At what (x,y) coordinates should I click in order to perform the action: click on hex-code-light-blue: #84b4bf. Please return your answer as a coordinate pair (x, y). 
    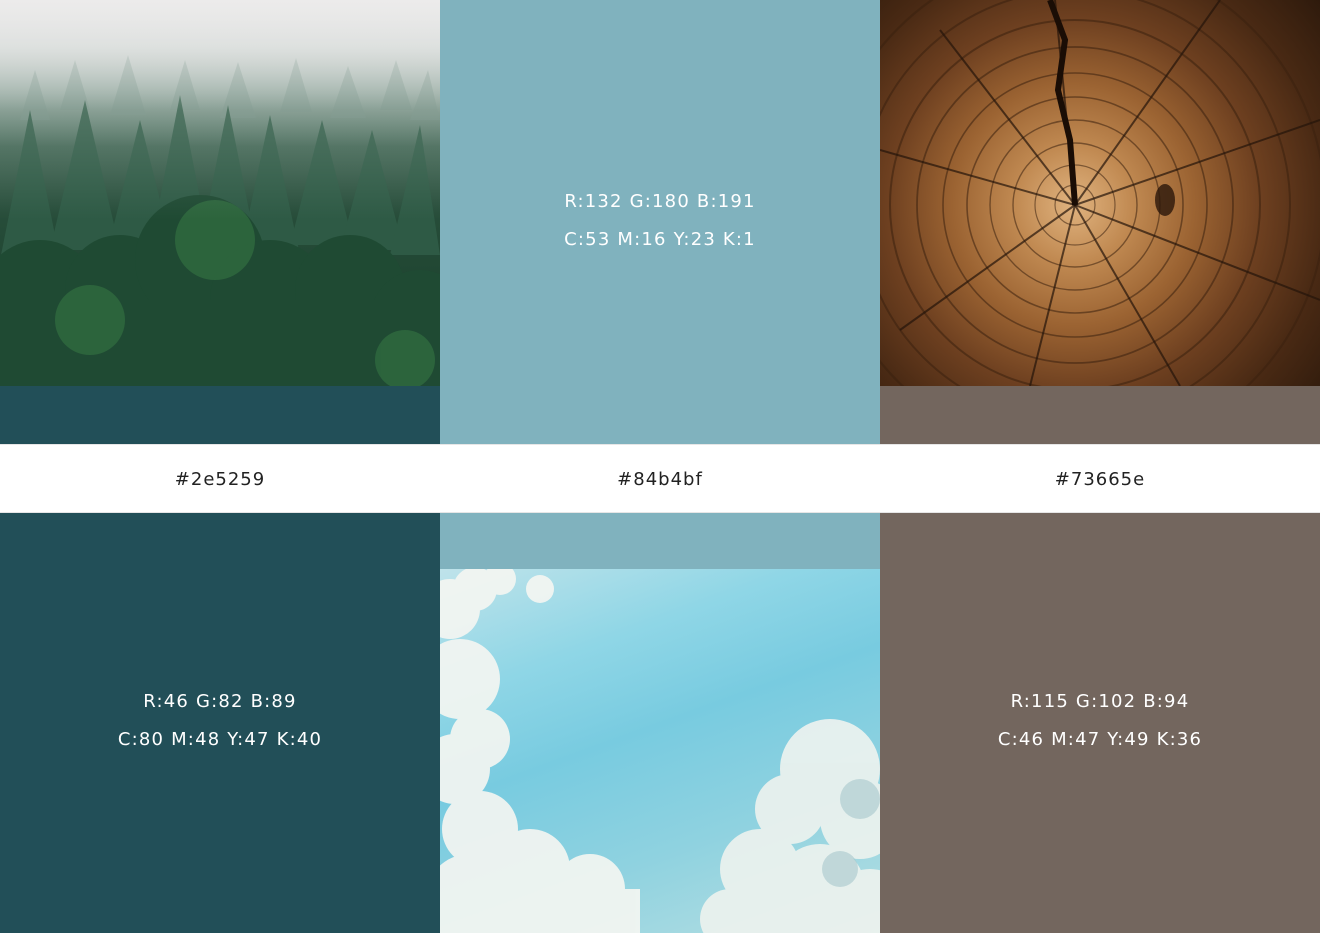
    Looking at the image, I should click on (660, 479).